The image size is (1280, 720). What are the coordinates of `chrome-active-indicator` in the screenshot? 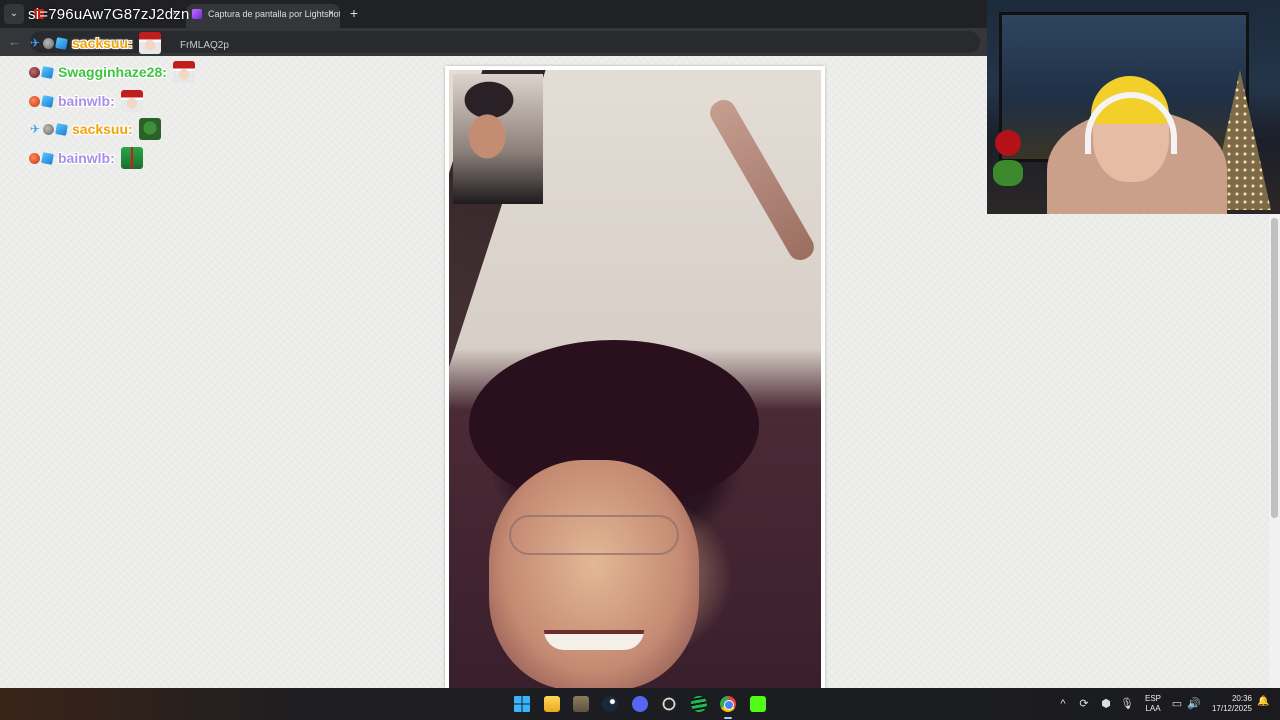 It's located at (728, 718).